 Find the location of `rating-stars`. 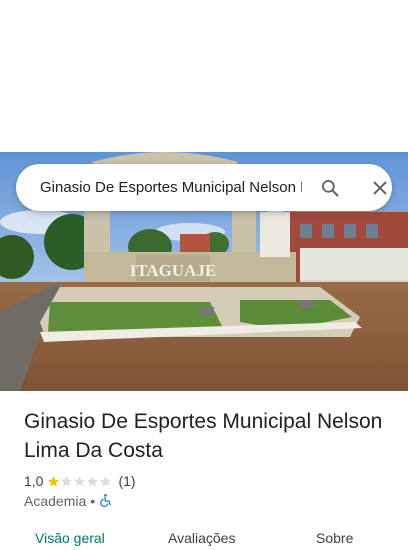

rating-stars is located at coordinates (79, 481).